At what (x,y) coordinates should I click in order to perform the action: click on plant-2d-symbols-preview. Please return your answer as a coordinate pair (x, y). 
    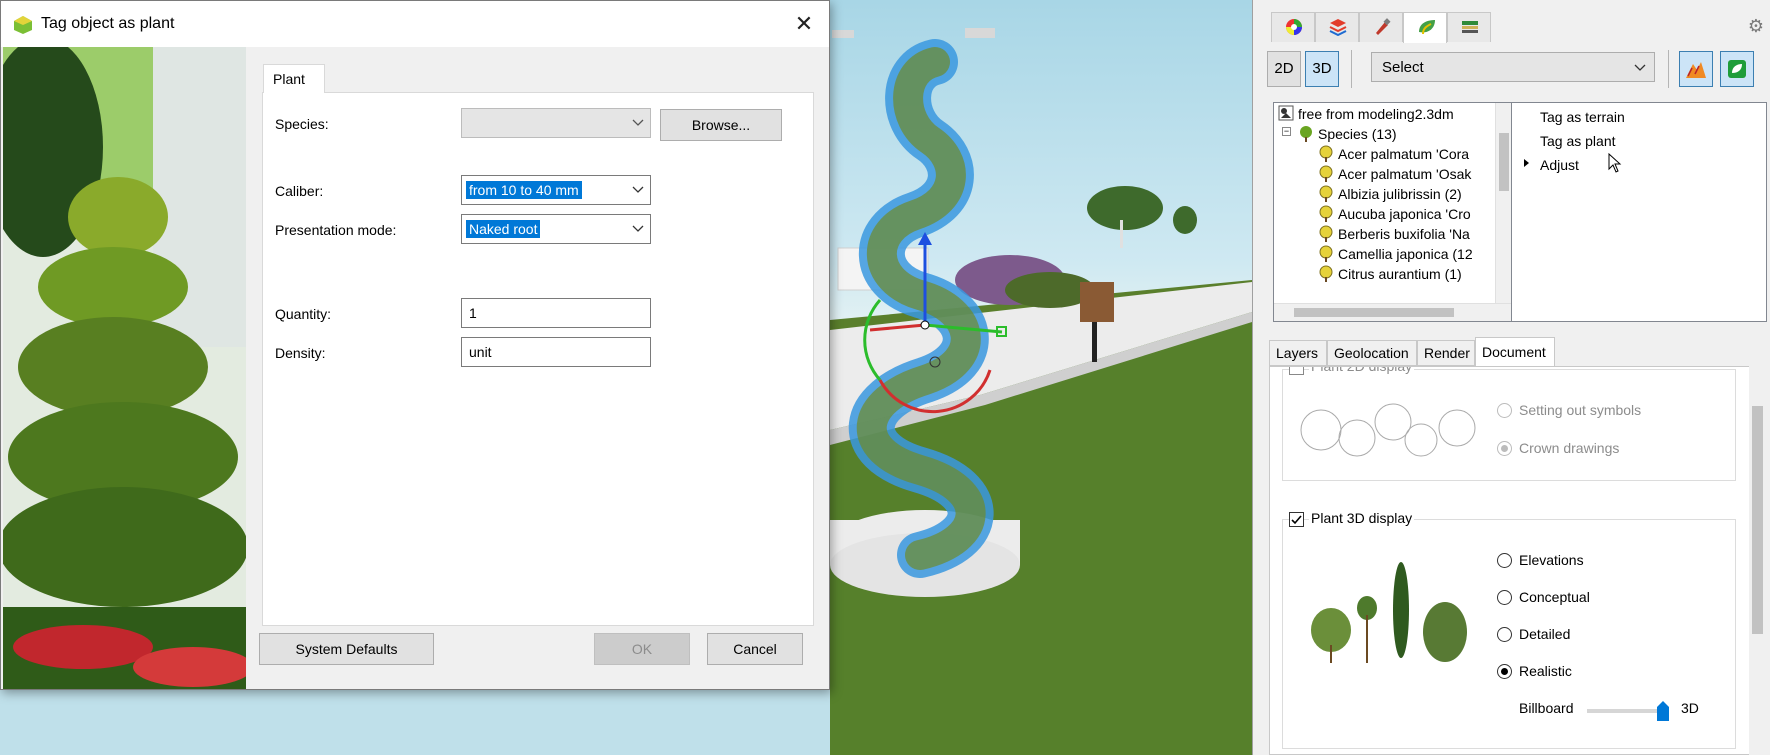
    Looking at the image, I should click on (1388, 430).